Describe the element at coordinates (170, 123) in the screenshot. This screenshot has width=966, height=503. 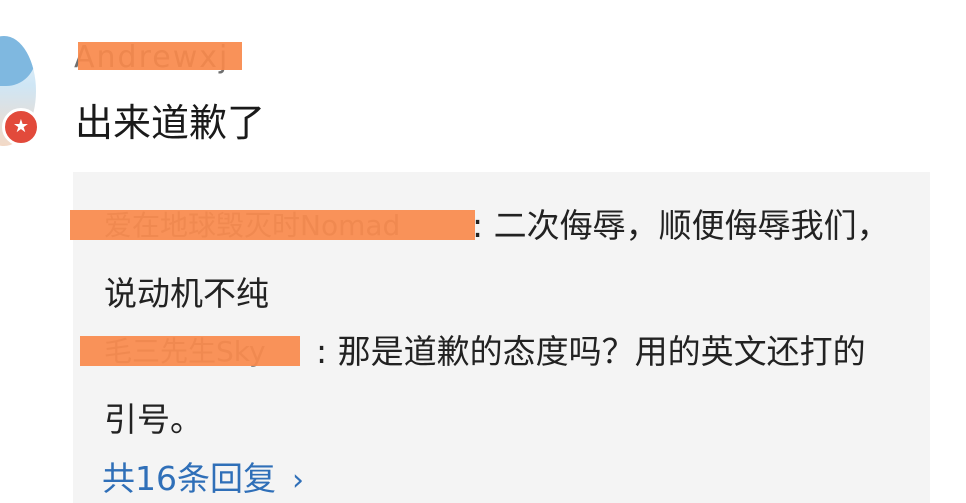
I see `comment-text: 出来道歉了` at that location.